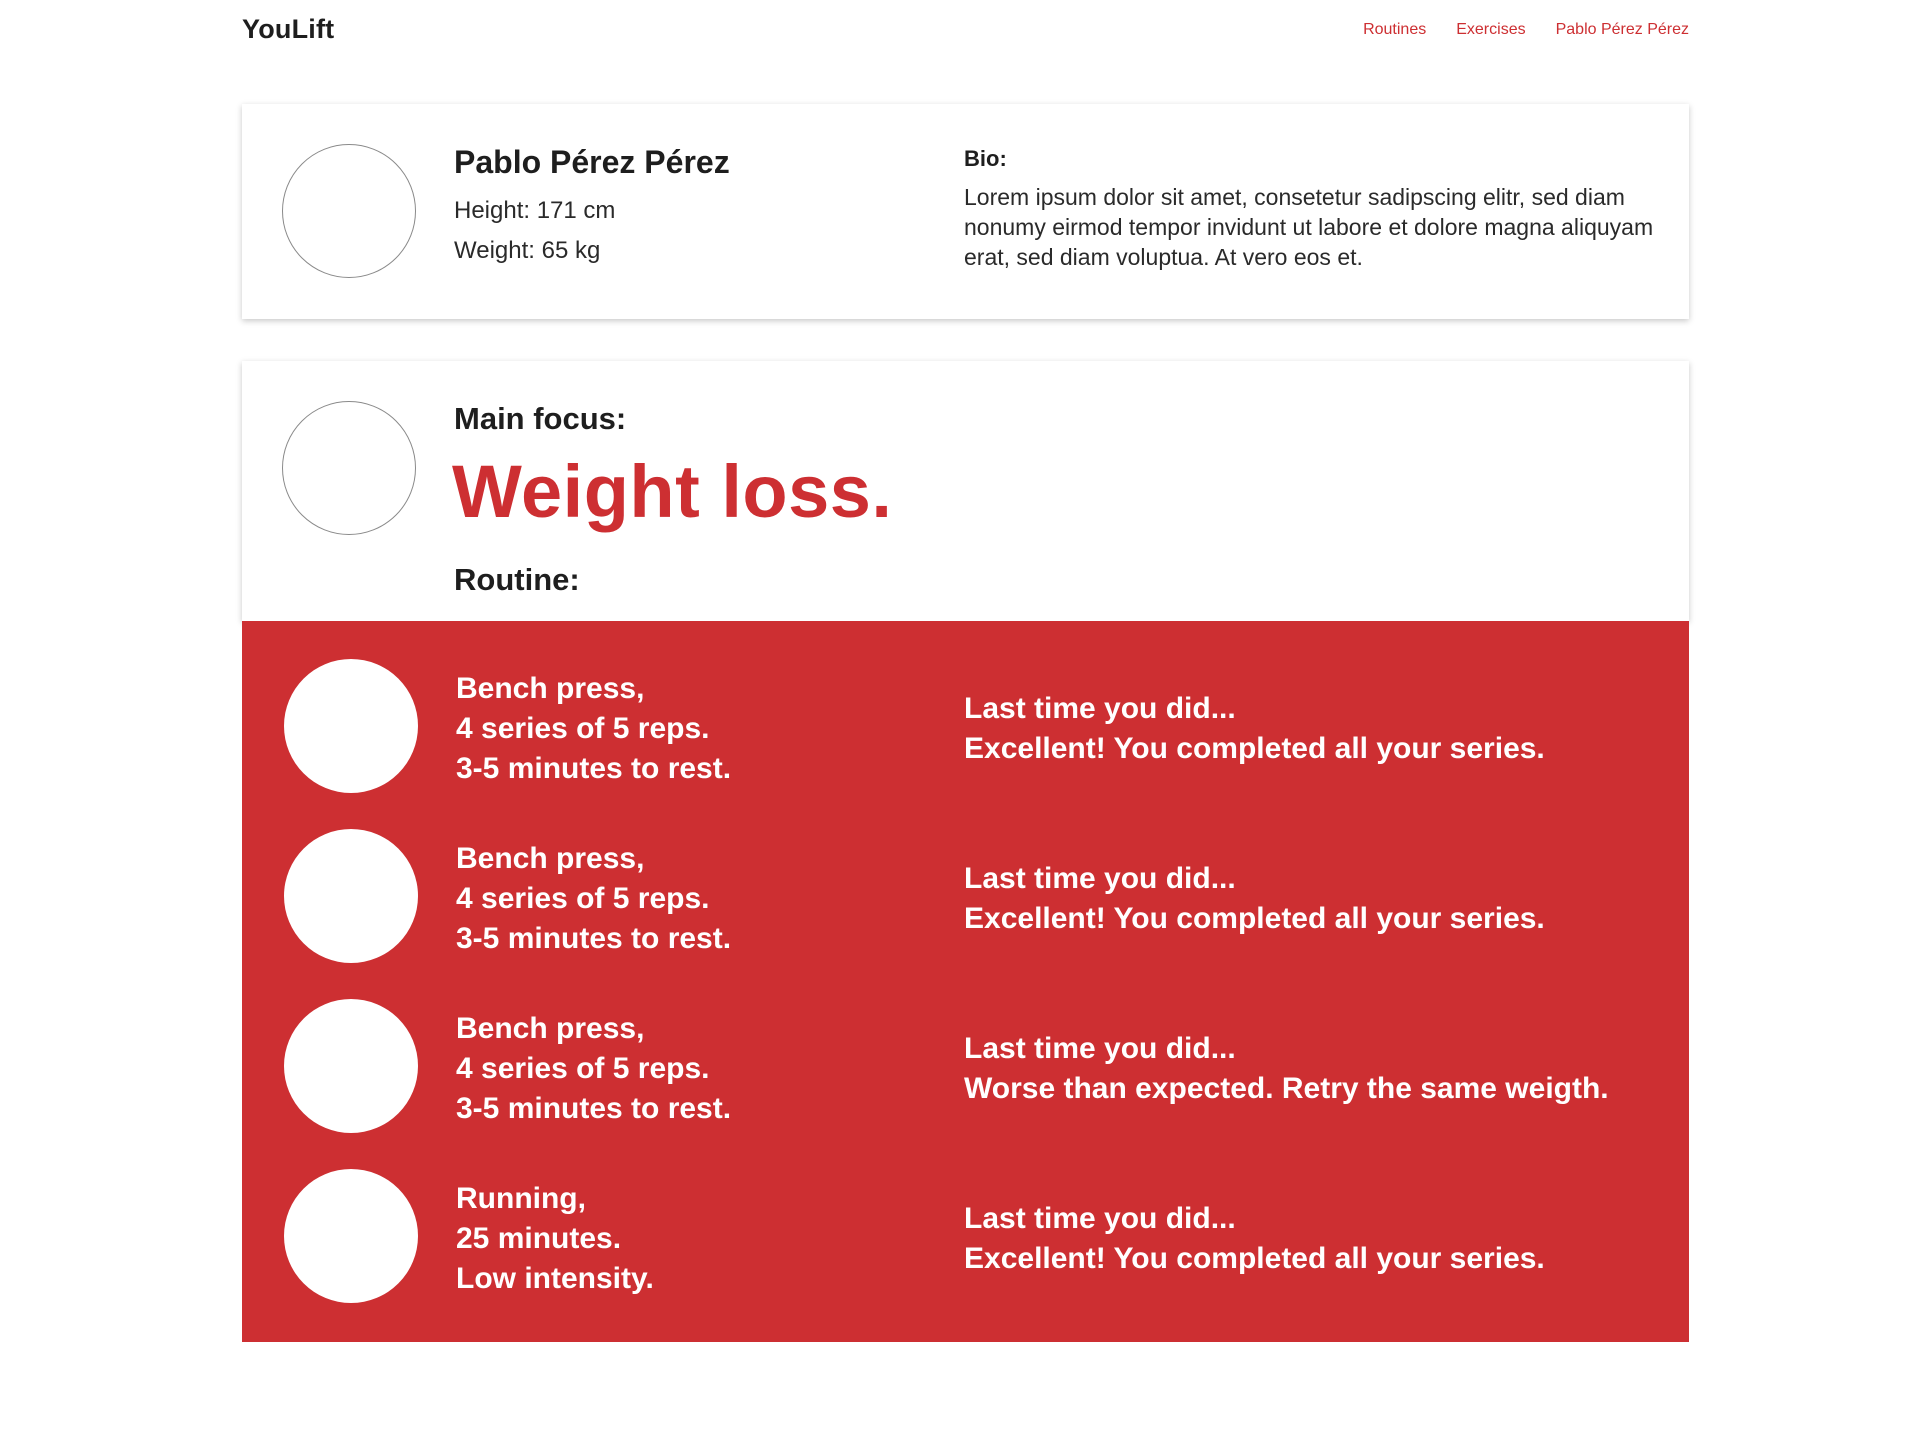 The image size is (1920, 1444). I want to click on exercise-description: Running, 25 minutes. Low intensity., so click(555, 1239).